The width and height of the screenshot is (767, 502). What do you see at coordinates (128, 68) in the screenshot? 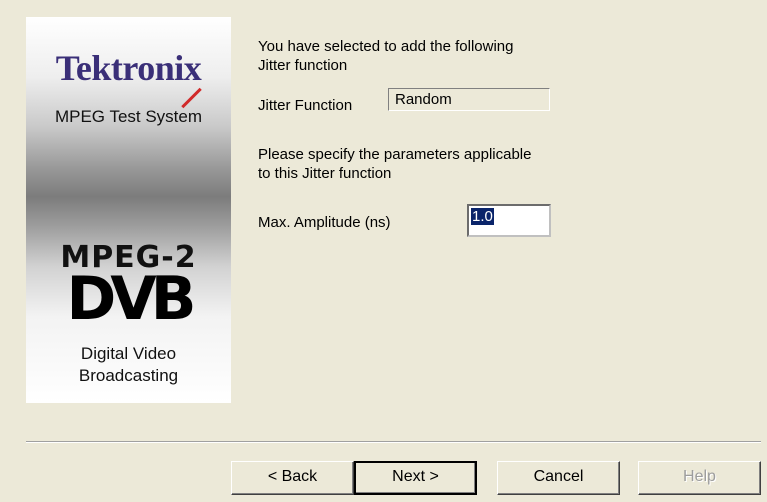
I see `tektronix-logo: Tektronix` at bounding box center [128, 68].